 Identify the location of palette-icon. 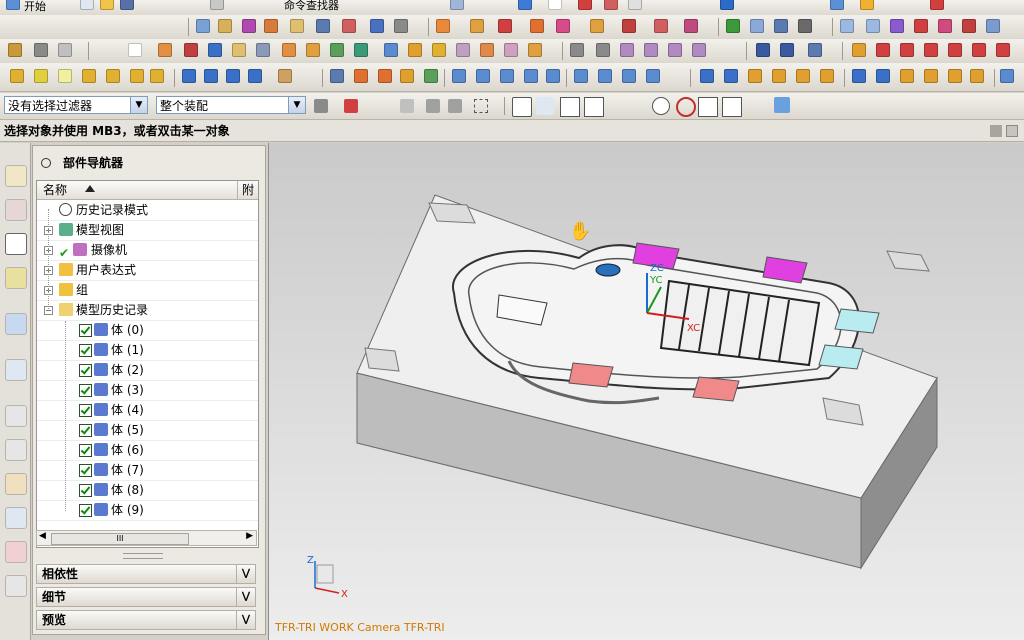
(431, 76).